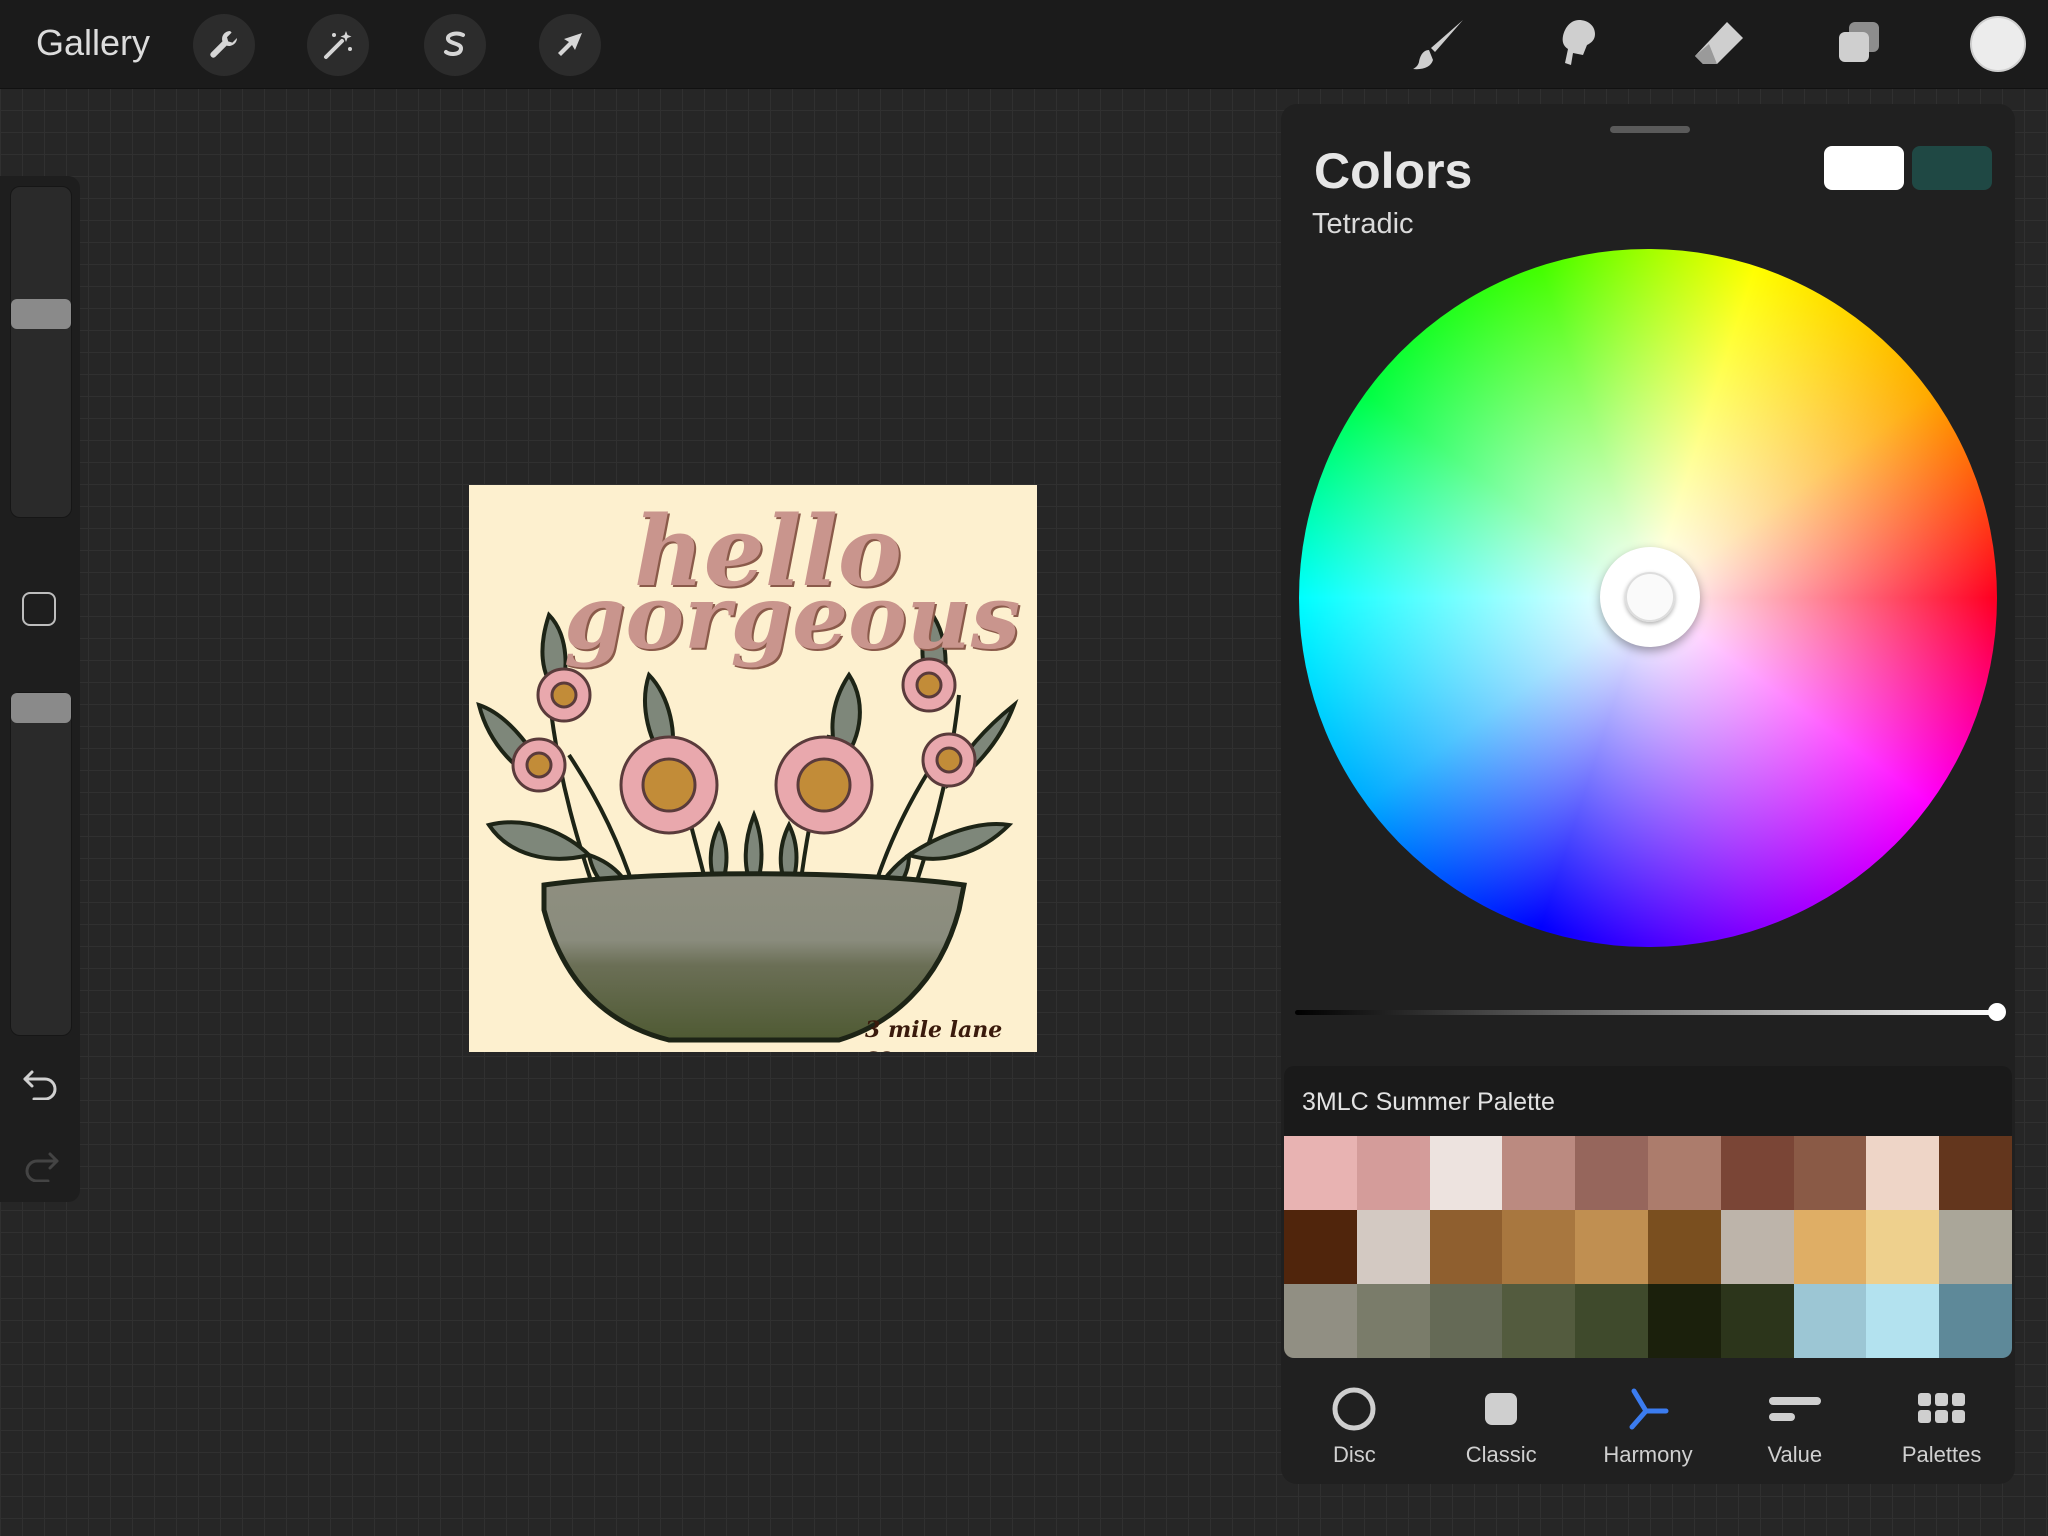 Image resolution: width=2048 pixels, height=1536 pixels. What do you see at coordinates (40, 689) in the screenshot?
I see `left-sidebar` at bounding box center [40, 689].